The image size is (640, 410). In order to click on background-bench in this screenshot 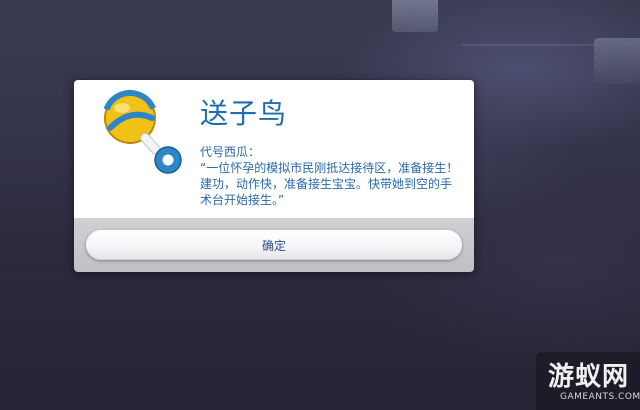, I will do `click(617, 61)`.